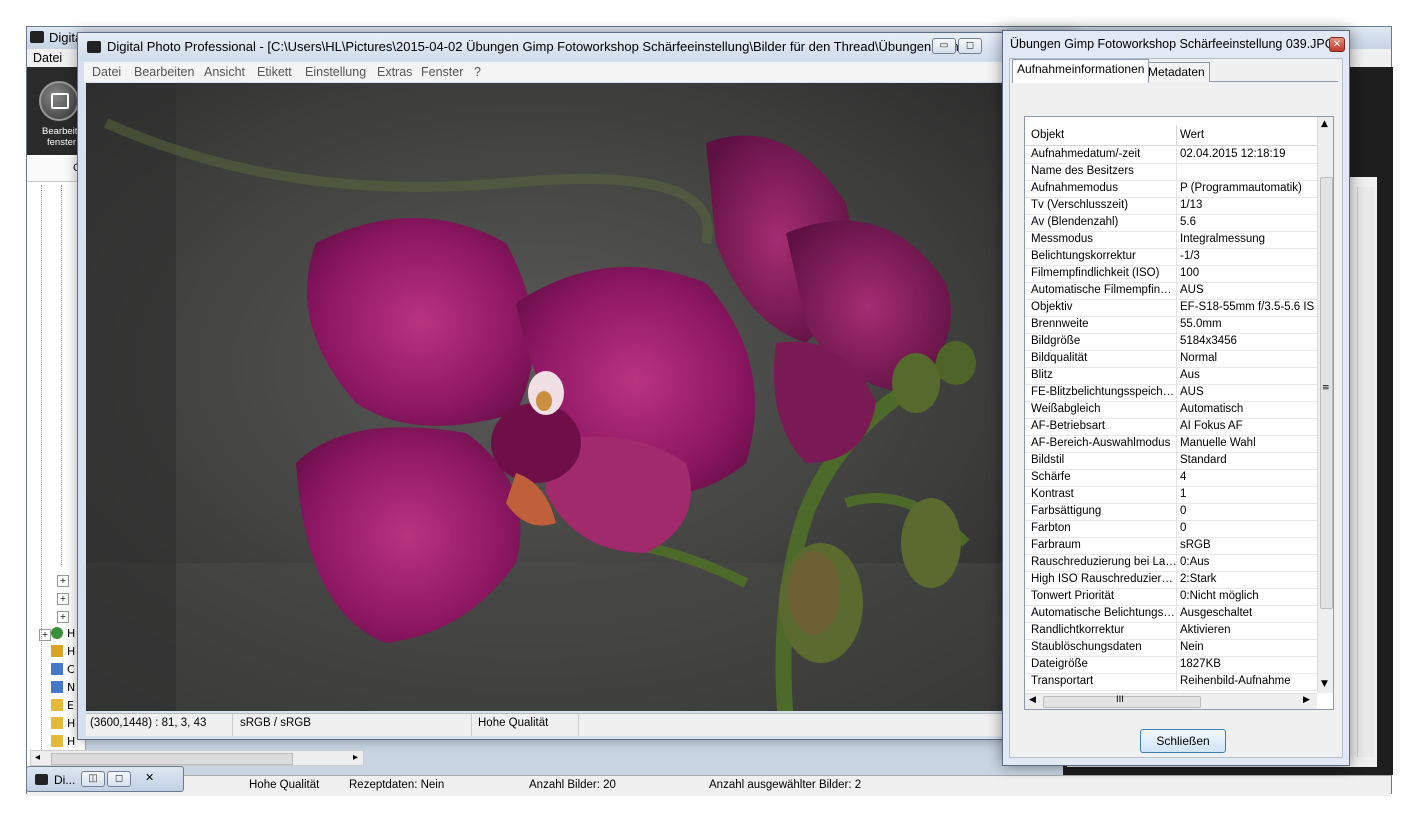 The height and width of the screenshot is (820, 1418). Describe the element at coordinates (1171, 665) in the screenshot. I see `table-row: Dateigröße 1827KB` at that location.